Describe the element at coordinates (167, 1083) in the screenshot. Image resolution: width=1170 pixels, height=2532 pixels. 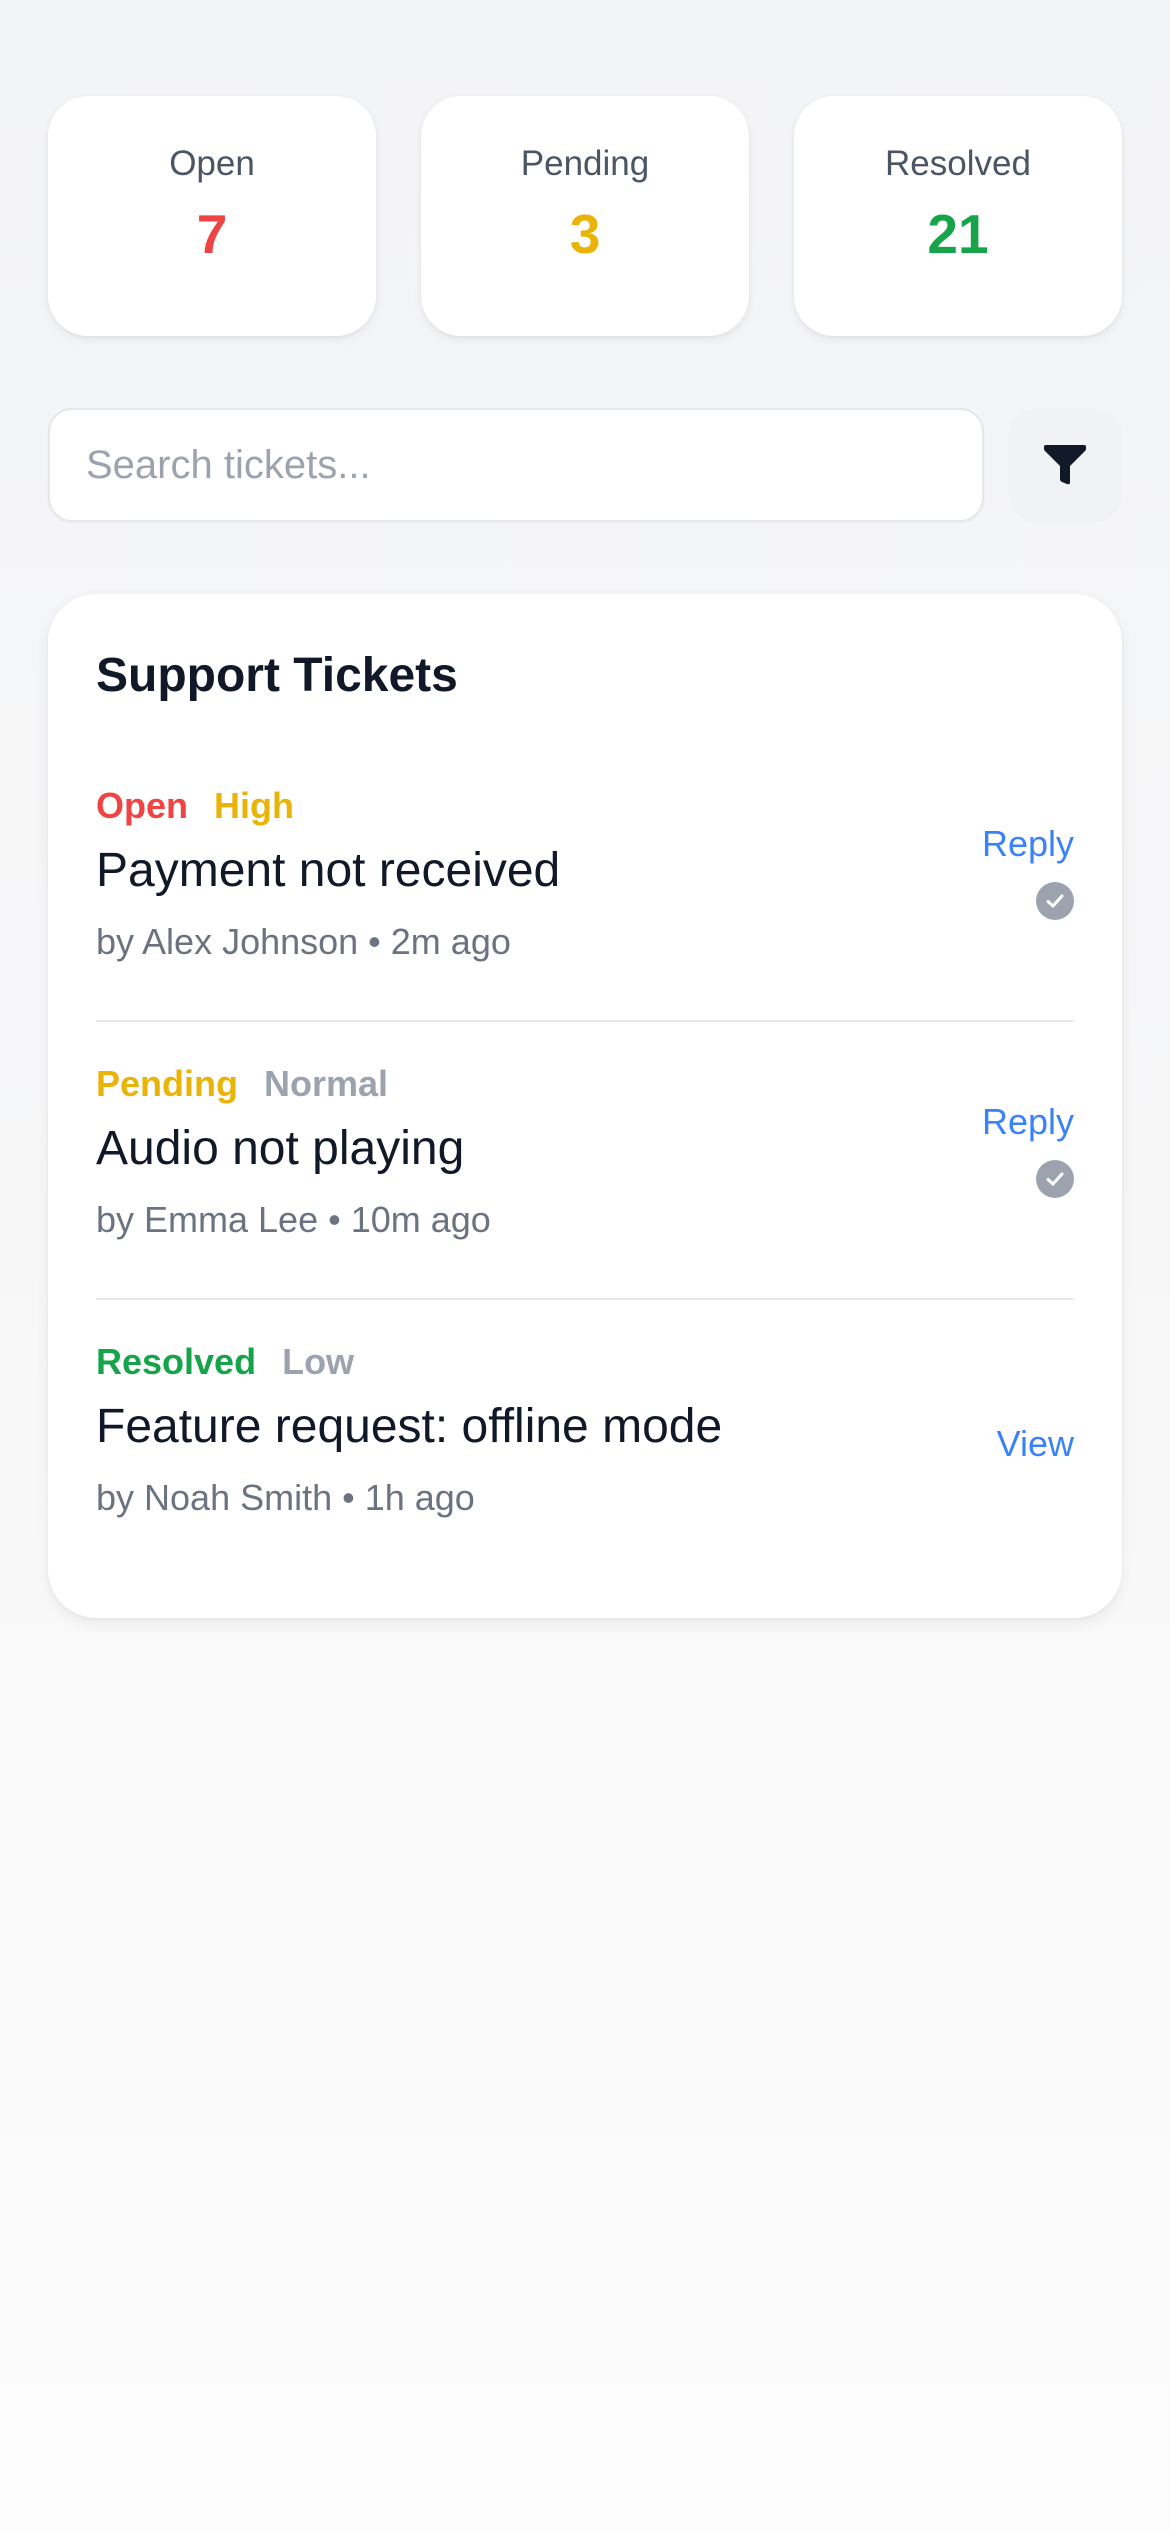
I see `status-badge: Pending` at that location.